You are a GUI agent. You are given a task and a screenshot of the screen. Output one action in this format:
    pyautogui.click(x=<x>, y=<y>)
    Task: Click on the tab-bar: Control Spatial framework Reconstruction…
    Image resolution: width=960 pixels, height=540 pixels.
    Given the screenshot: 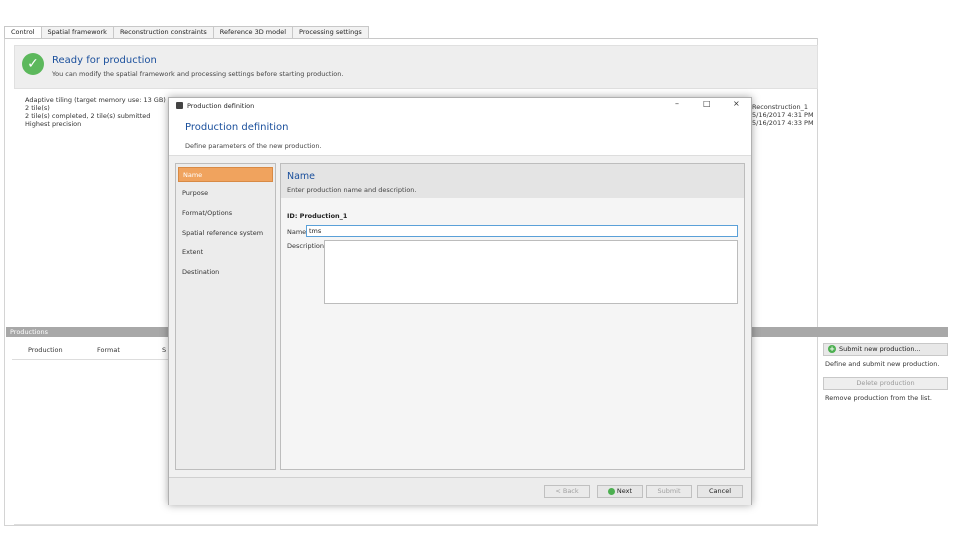 What is the action you would take?
    pyautogui.click(x=186, y=32)
    